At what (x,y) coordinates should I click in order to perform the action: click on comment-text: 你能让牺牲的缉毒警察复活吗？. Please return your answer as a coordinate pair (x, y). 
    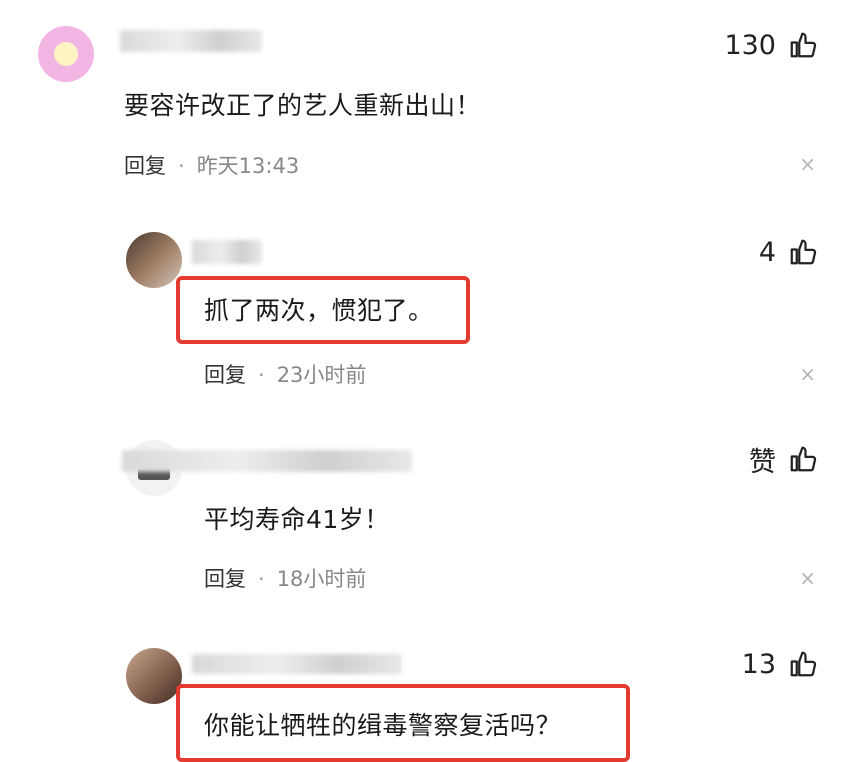
    Looking at the image, I should click on (383, 725).